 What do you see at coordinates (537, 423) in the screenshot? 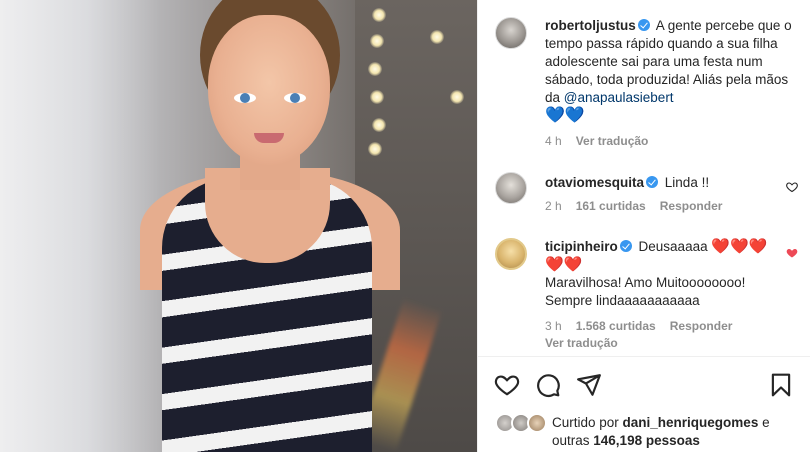
I see `liker-avatar` at bounding box center [537, 423].